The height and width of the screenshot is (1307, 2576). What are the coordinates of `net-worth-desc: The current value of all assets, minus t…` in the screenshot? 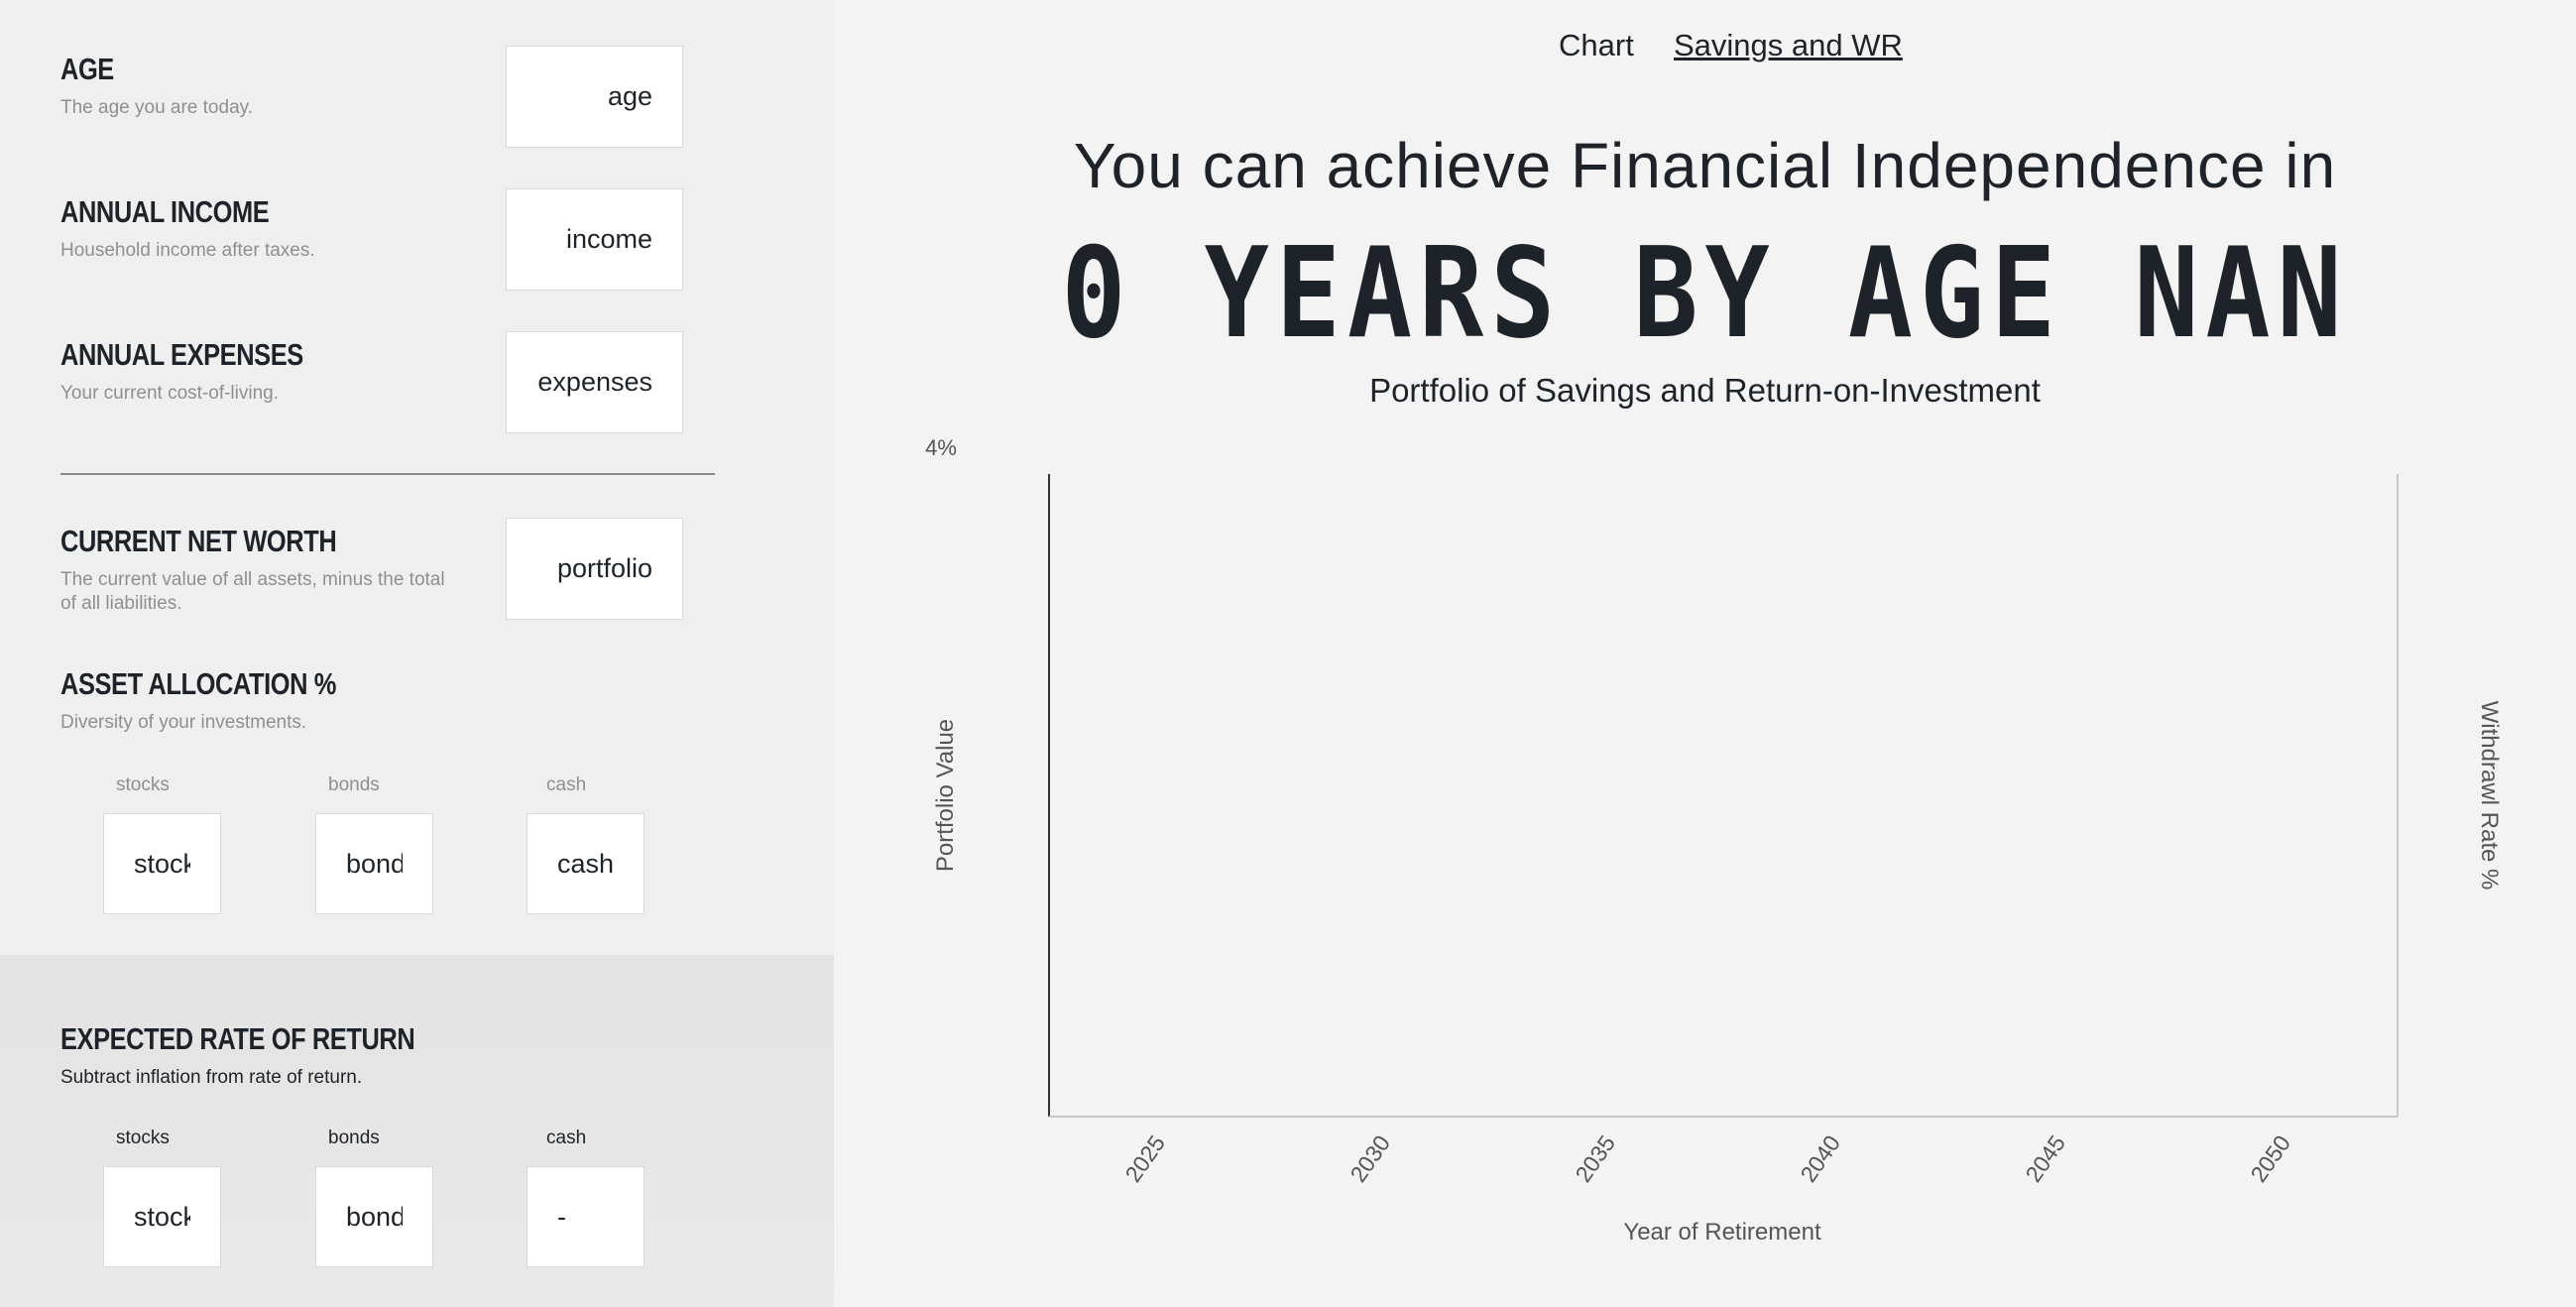 It's located at (253, 591).